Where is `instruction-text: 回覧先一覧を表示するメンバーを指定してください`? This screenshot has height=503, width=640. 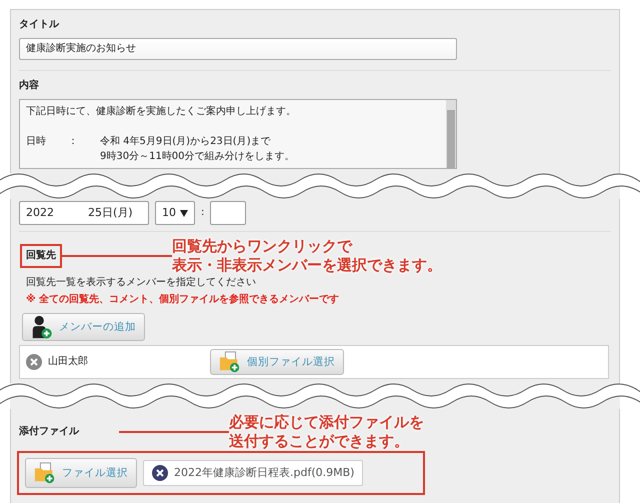
instruction-text: 回覧先一覧を表示するメンバーを指定してください is located at coordinates (141, 283).